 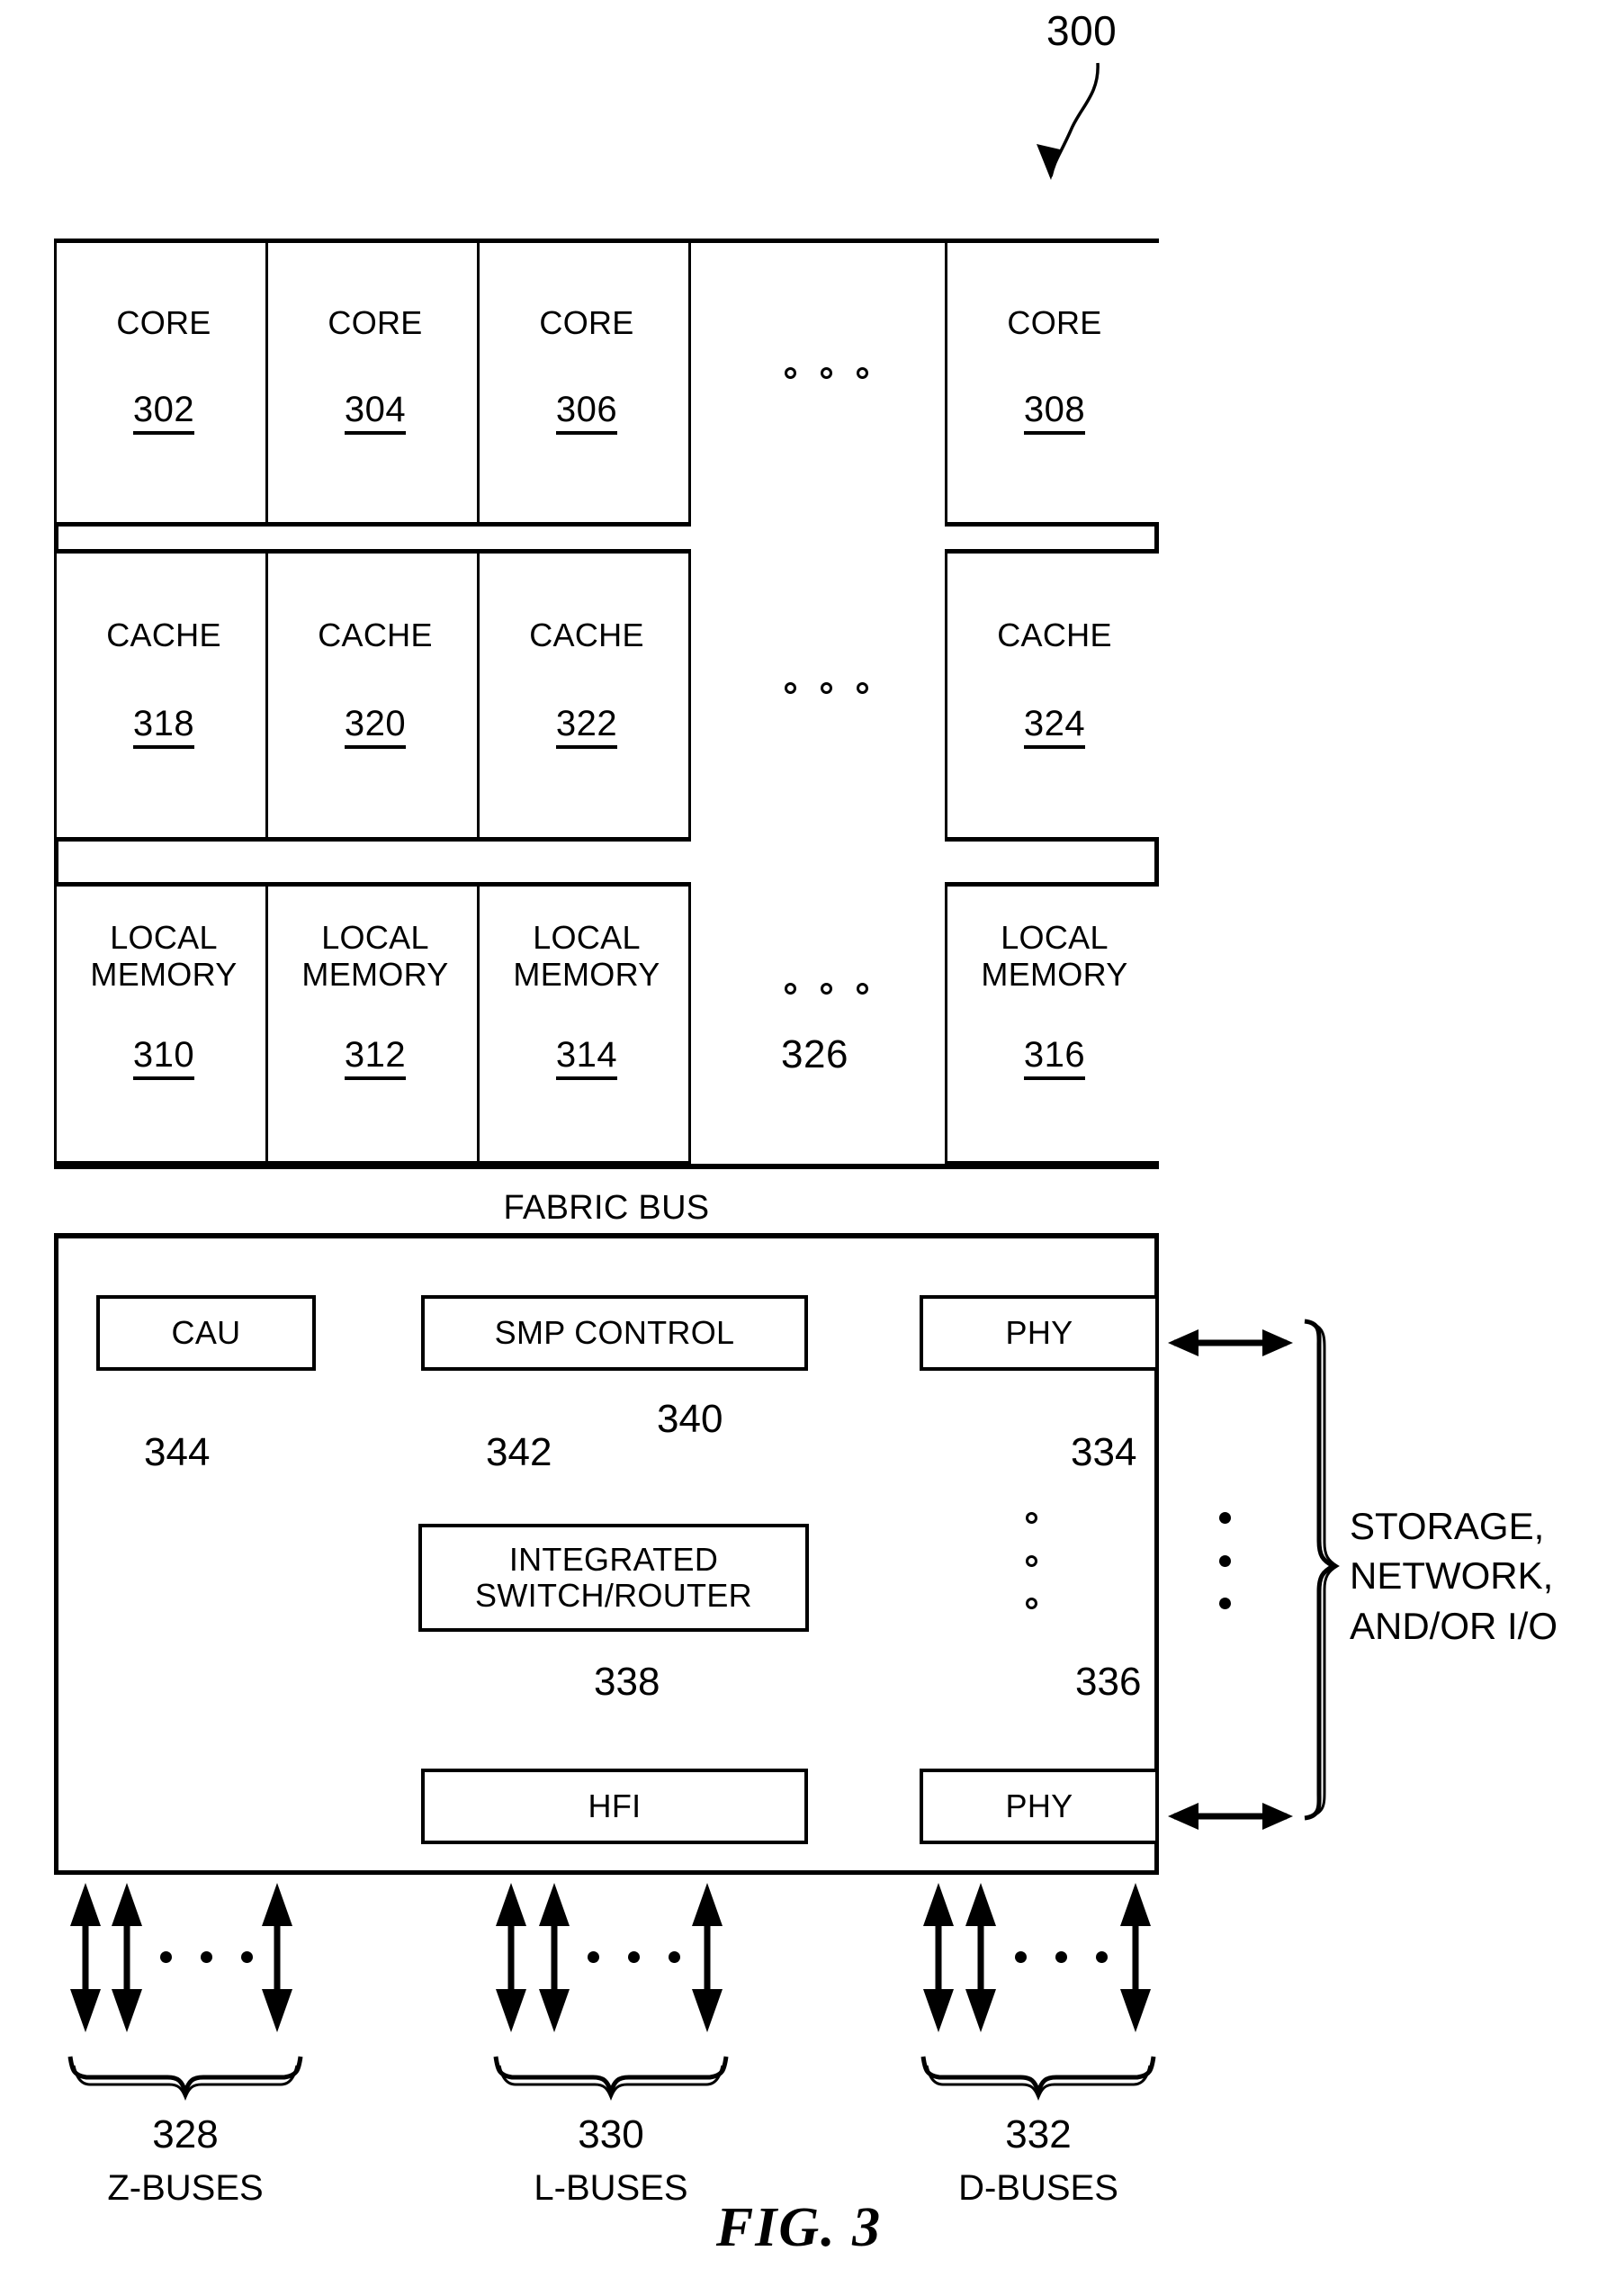 What do you see at coordinates (584, 695) in the screenshot?
I see `cache-cell-322: CACHE 322` at bounding box center [584, 695].